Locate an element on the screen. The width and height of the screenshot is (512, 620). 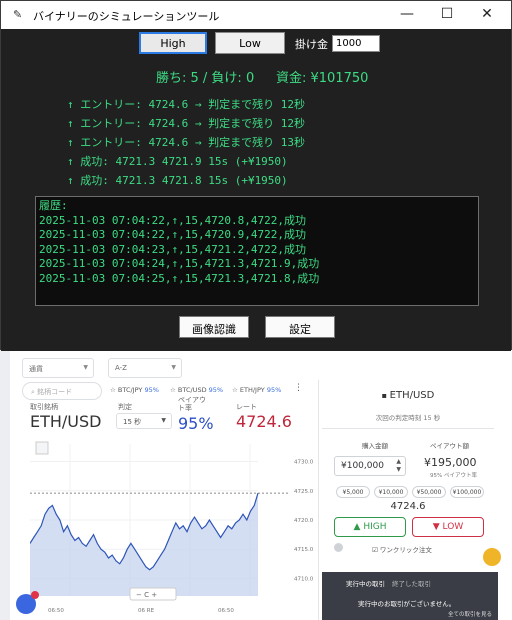
rate-label: レート is located at coordinates (246, 407).